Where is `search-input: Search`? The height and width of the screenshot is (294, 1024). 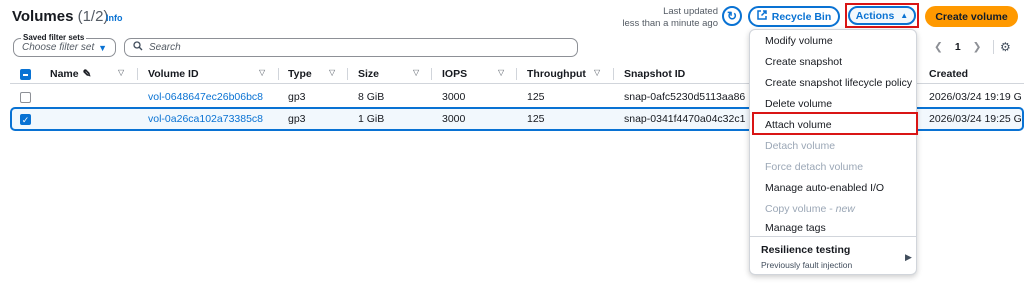 search-input: Search is located at coordinates (351, 47).